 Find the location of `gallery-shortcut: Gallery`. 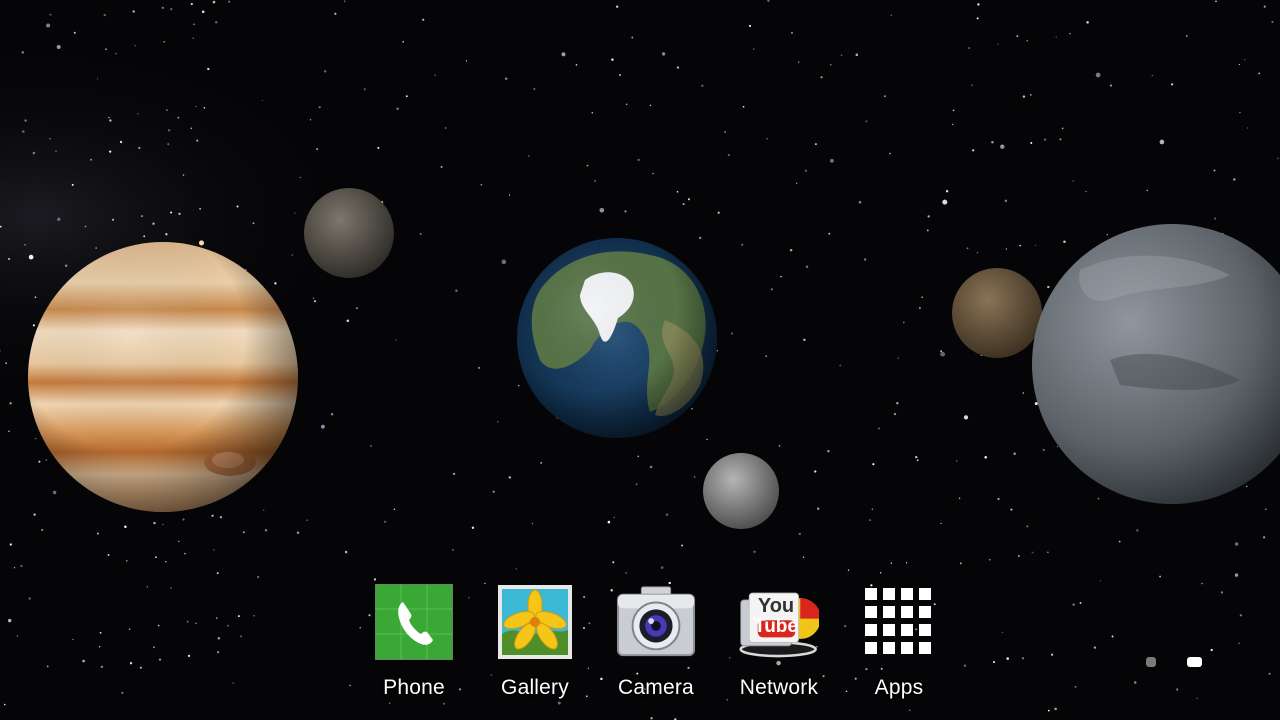

gallery-shortcut: Gallery is located at coordinates (535, 642).